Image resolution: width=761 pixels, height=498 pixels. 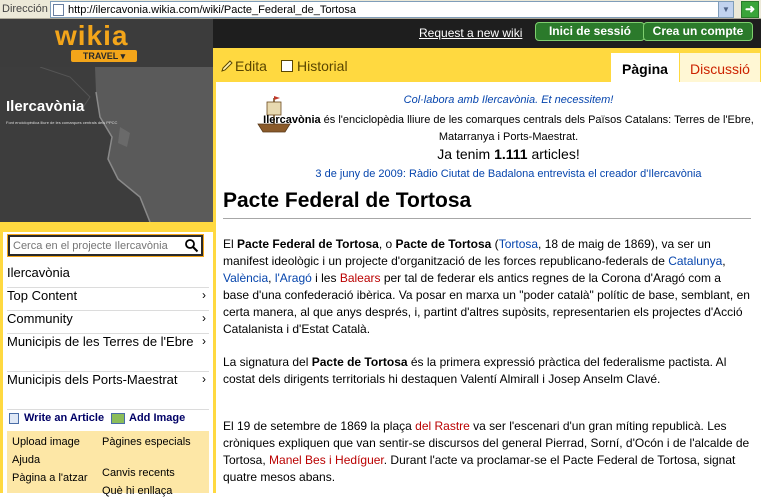 I want to click on add-image-link: Add Image, so click(x=157, y=418).